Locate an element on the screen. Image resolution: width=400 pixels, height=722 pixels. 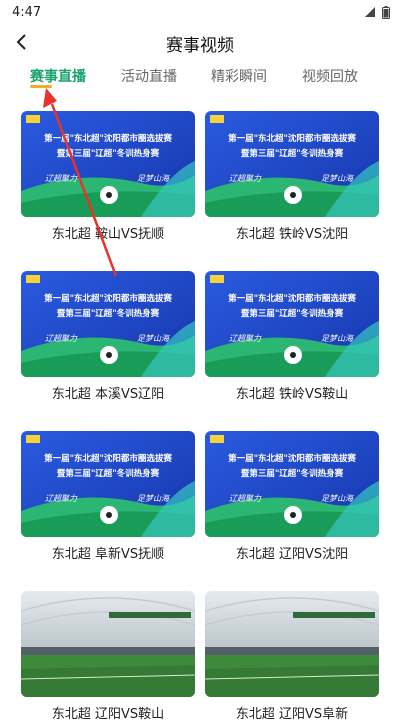
video-card: 东北超 辽阳VS鞍山 is located at coordinates (108, 656).